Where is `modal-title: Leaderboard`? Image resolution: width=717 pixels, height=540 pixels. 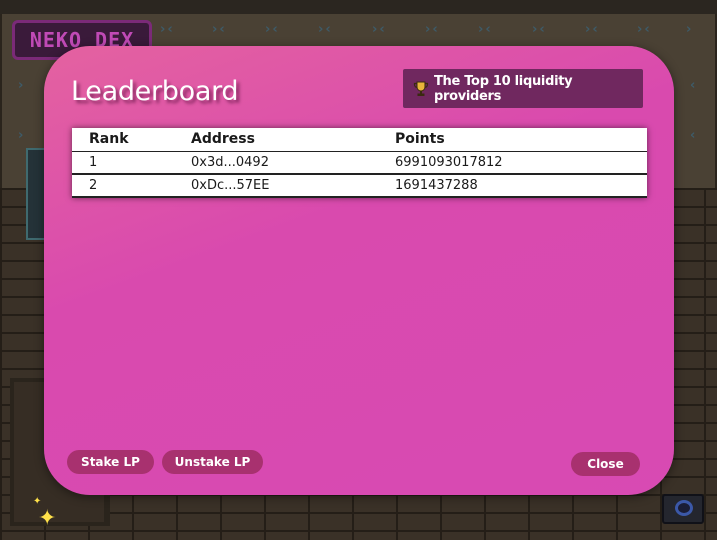 modal-title: Leaderboard is located at coordinates (155, 91).